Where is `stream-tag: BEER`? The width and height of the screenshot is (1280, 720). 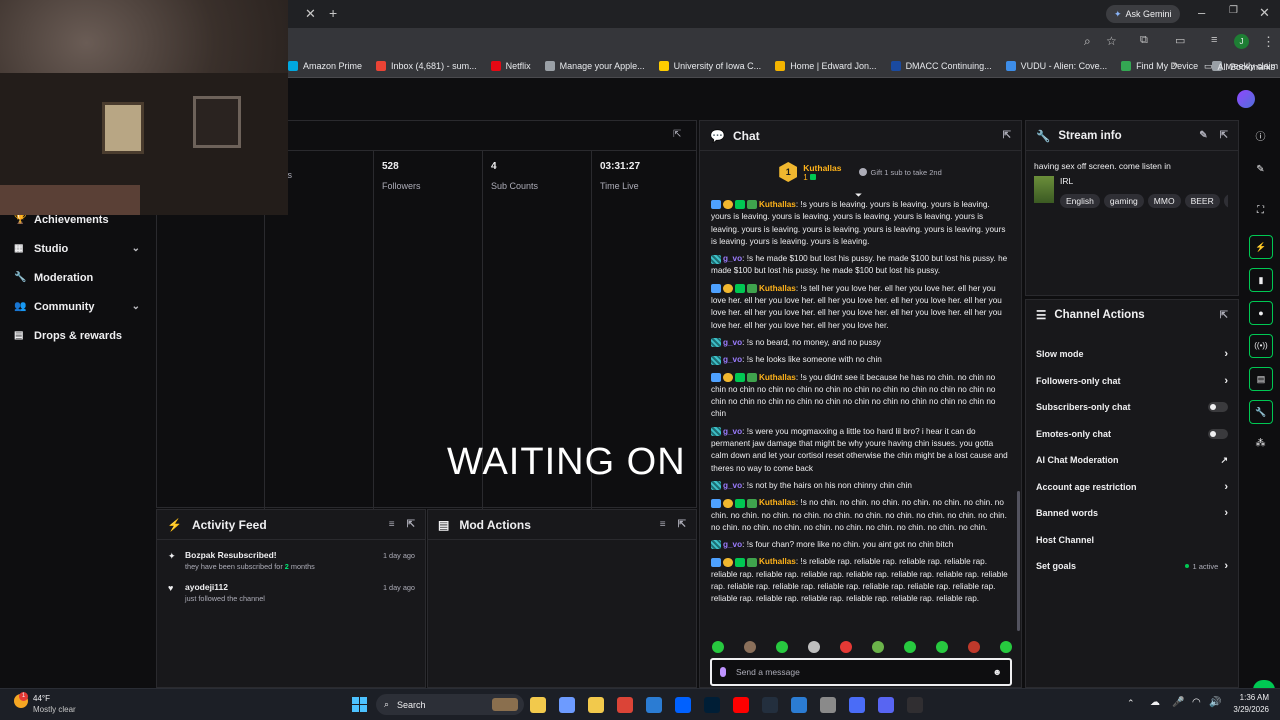
stream-tag: BEER is located at coordinates (1202, 201).